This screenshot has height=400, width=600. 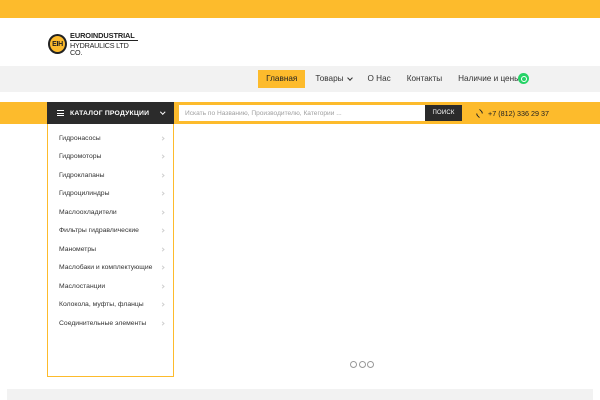 I want to click on menu-icon, so click(x=60, y=113).